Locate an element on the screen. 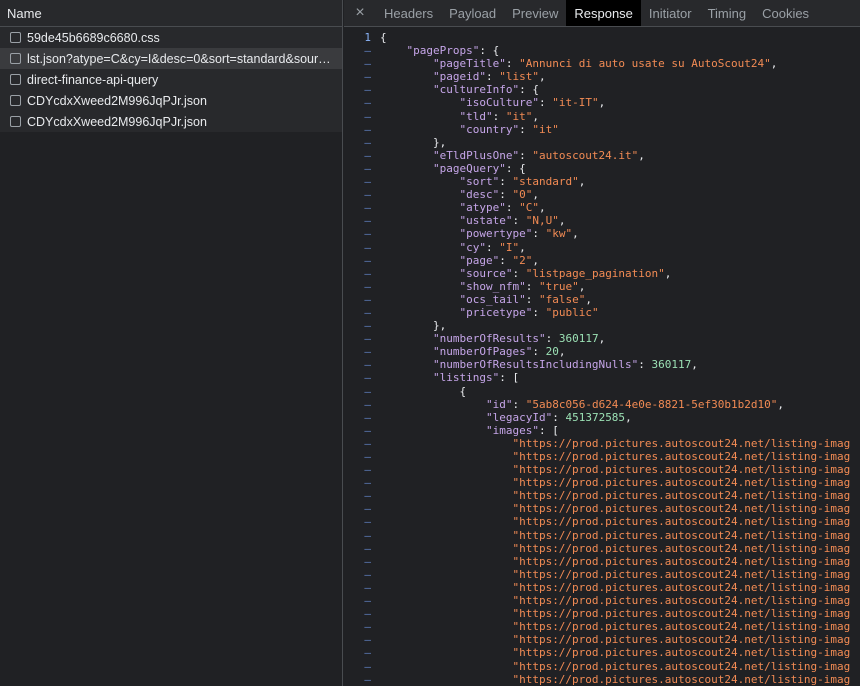 The image size is (860, 686). request-row: direct-finance-api-query is located at coordinates (171, 79).